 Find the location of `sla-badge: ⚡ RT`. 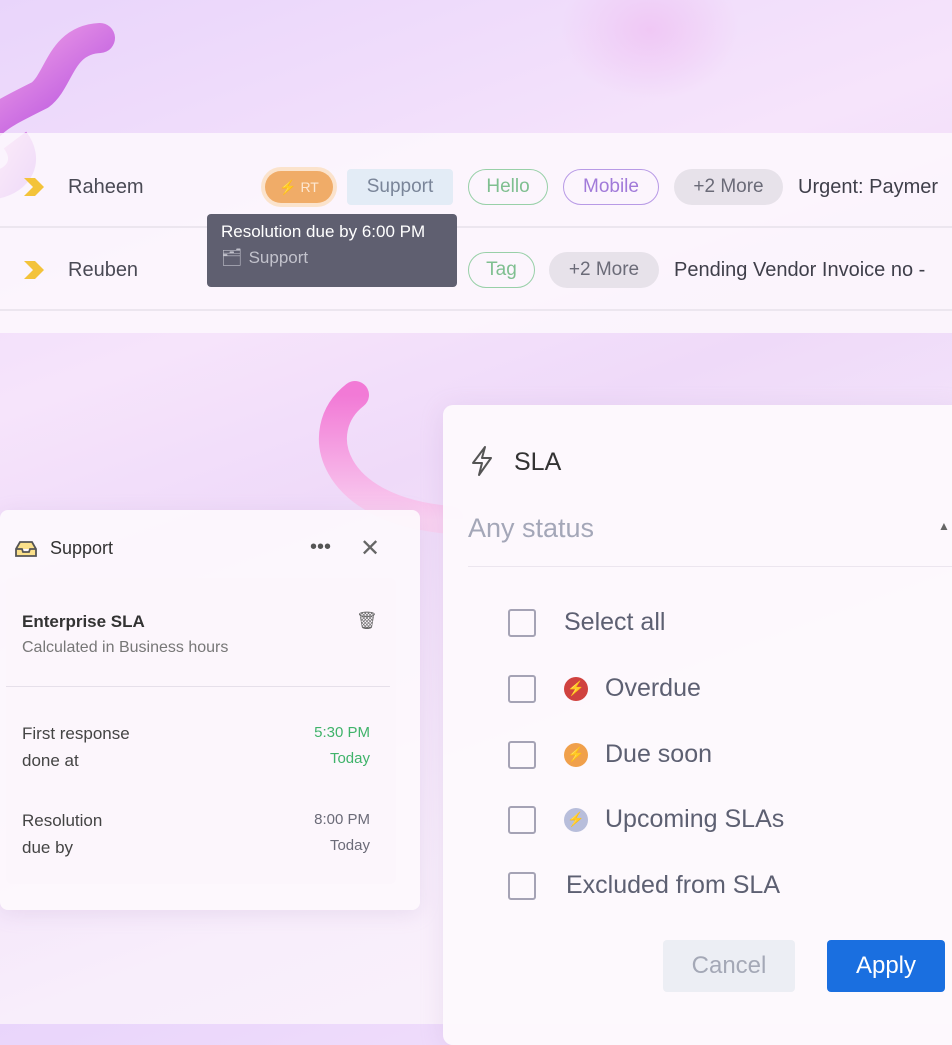

sla-badge: ⚡ RT is located at coordinates (299, 187).